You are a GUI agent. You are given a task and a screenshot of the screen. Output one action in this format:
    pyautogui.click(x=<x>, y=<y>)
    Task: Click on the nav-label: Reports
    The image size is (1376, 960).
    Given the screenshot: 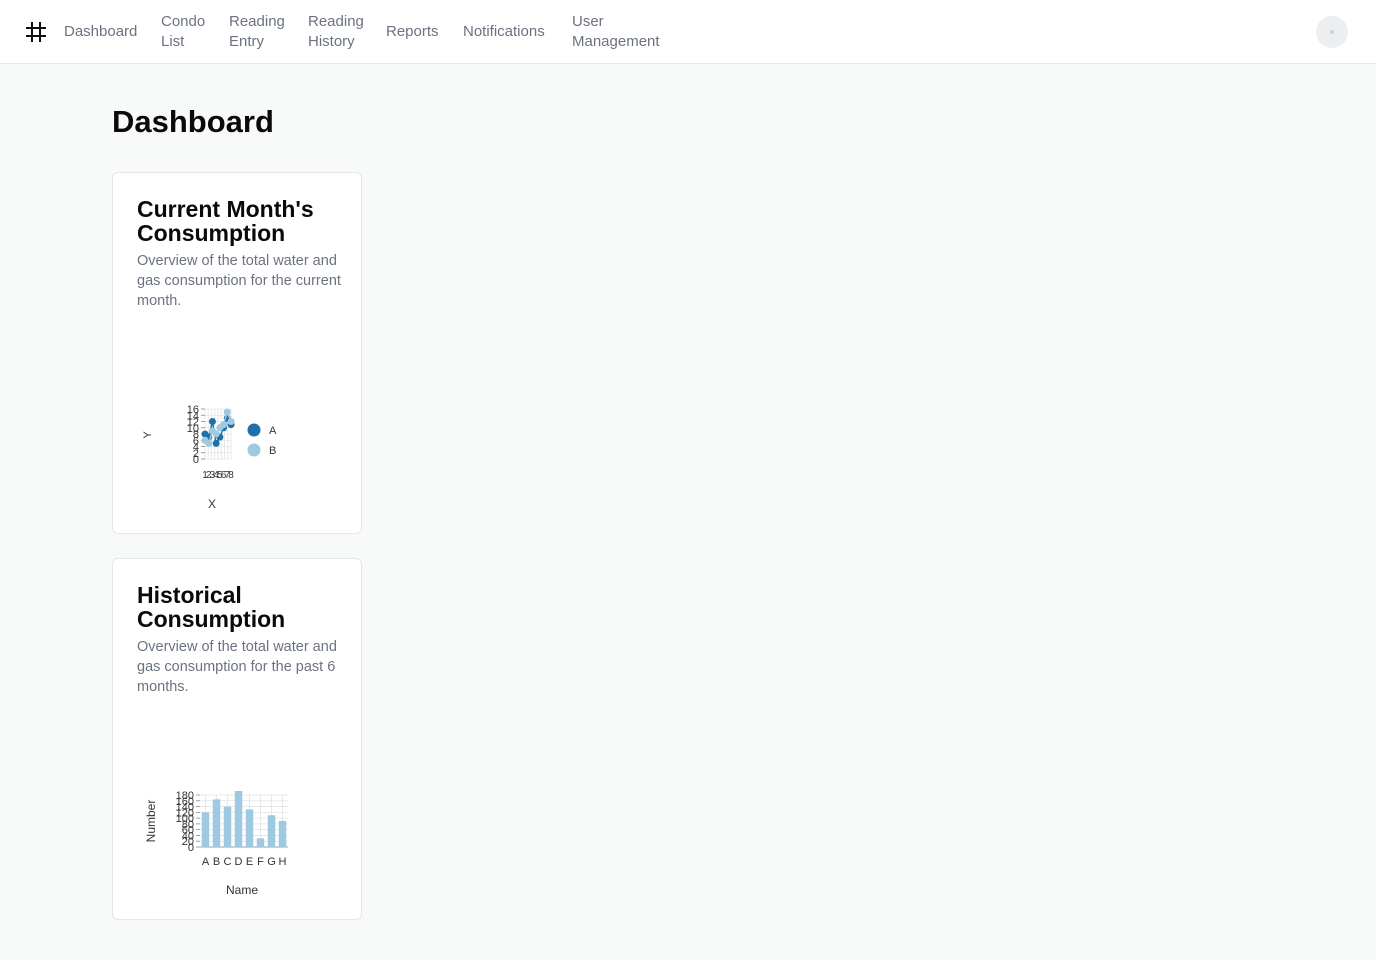 What is the action you would take?
    pyautogui.click(x=412, y=31)
    